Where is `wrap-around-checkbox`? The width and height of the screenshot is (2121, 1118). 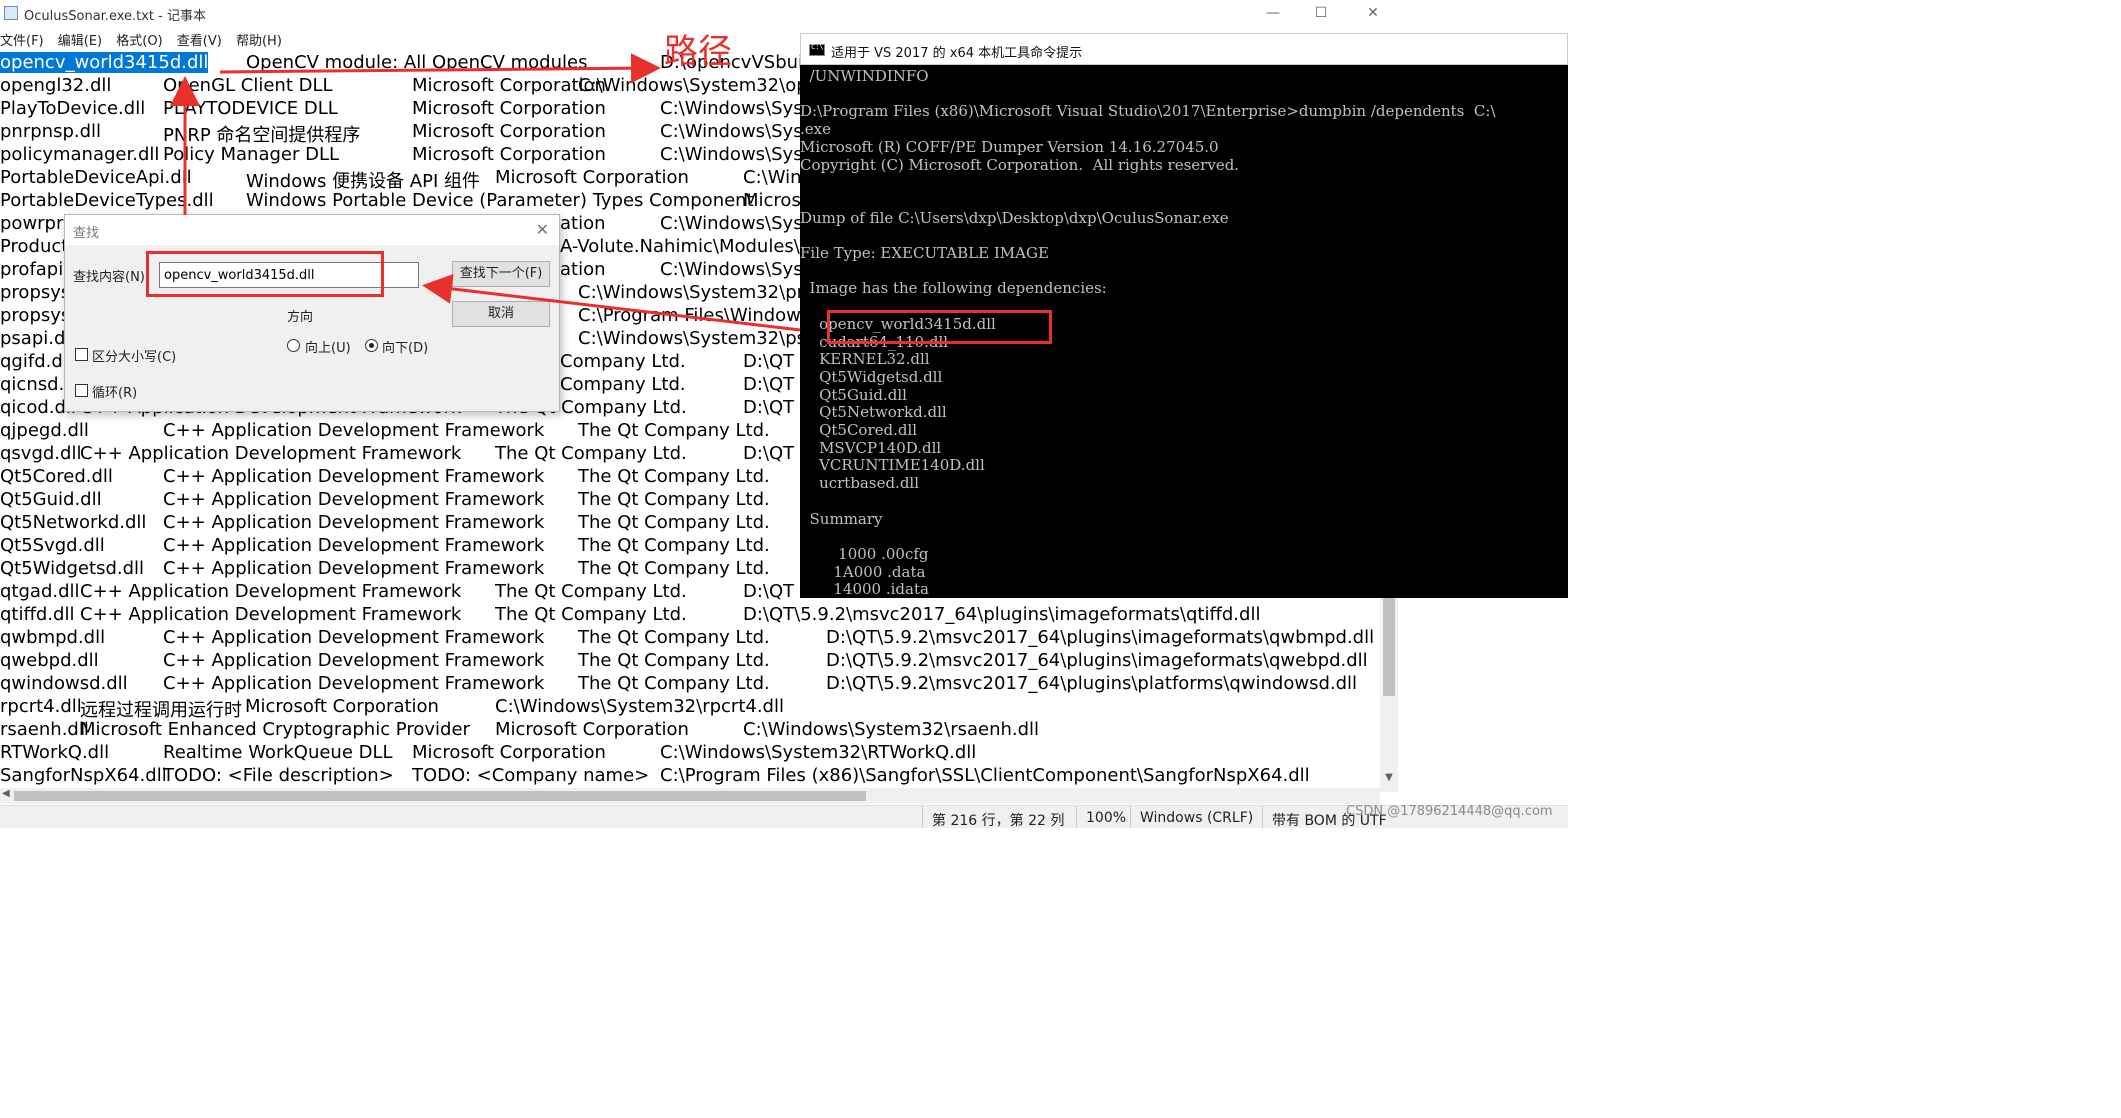 wrap-around-checkbox is located at coordinates (81, 390).